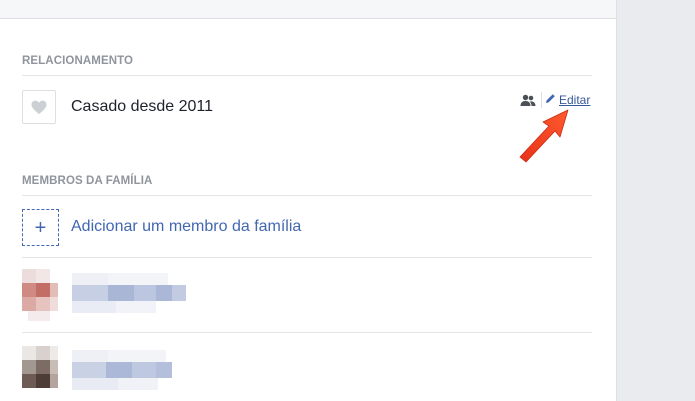  What do you see at coordinates (307, 65) in the screenshot?
I see `relationship-section-title: RELACIONAMENTO` at bounding box center [307, 65].